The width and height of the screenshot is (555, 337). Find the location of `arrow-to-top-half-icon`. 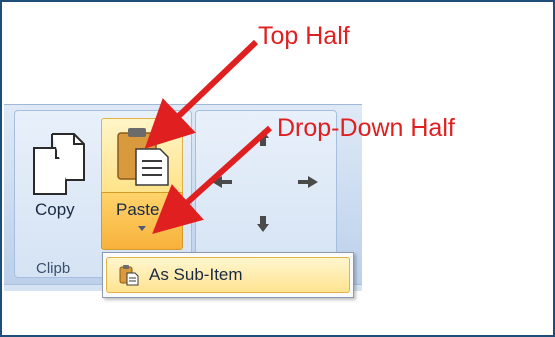

arrow-to-top-half-icon is located at coordinates (201, 94).